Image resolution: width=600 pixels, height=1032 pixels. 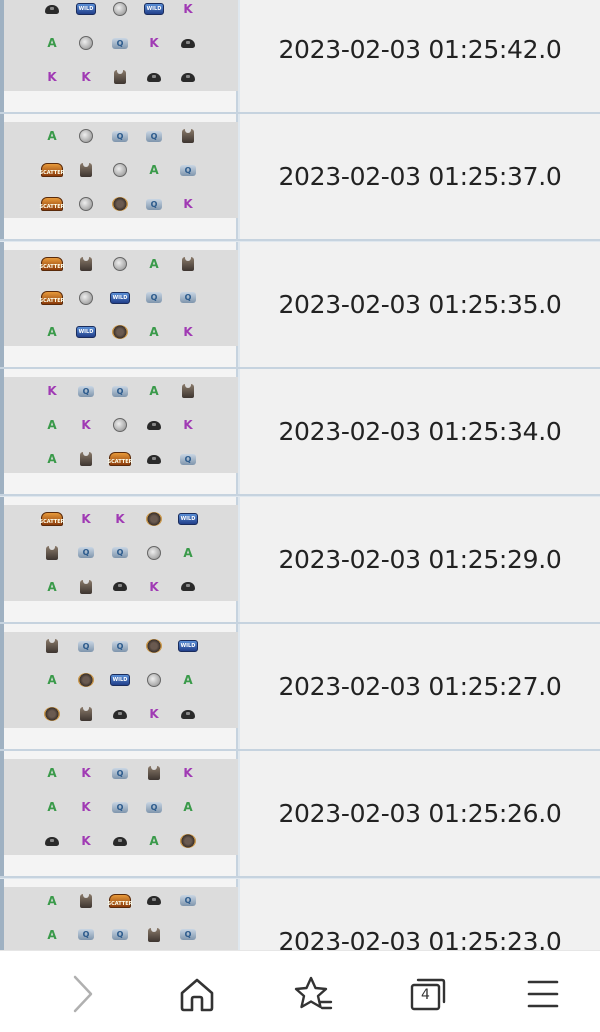 I want to click on history-row: Q Q WILD A WILD A K 2023-02-03 01:25:27.0, so click(x=300, y=687).